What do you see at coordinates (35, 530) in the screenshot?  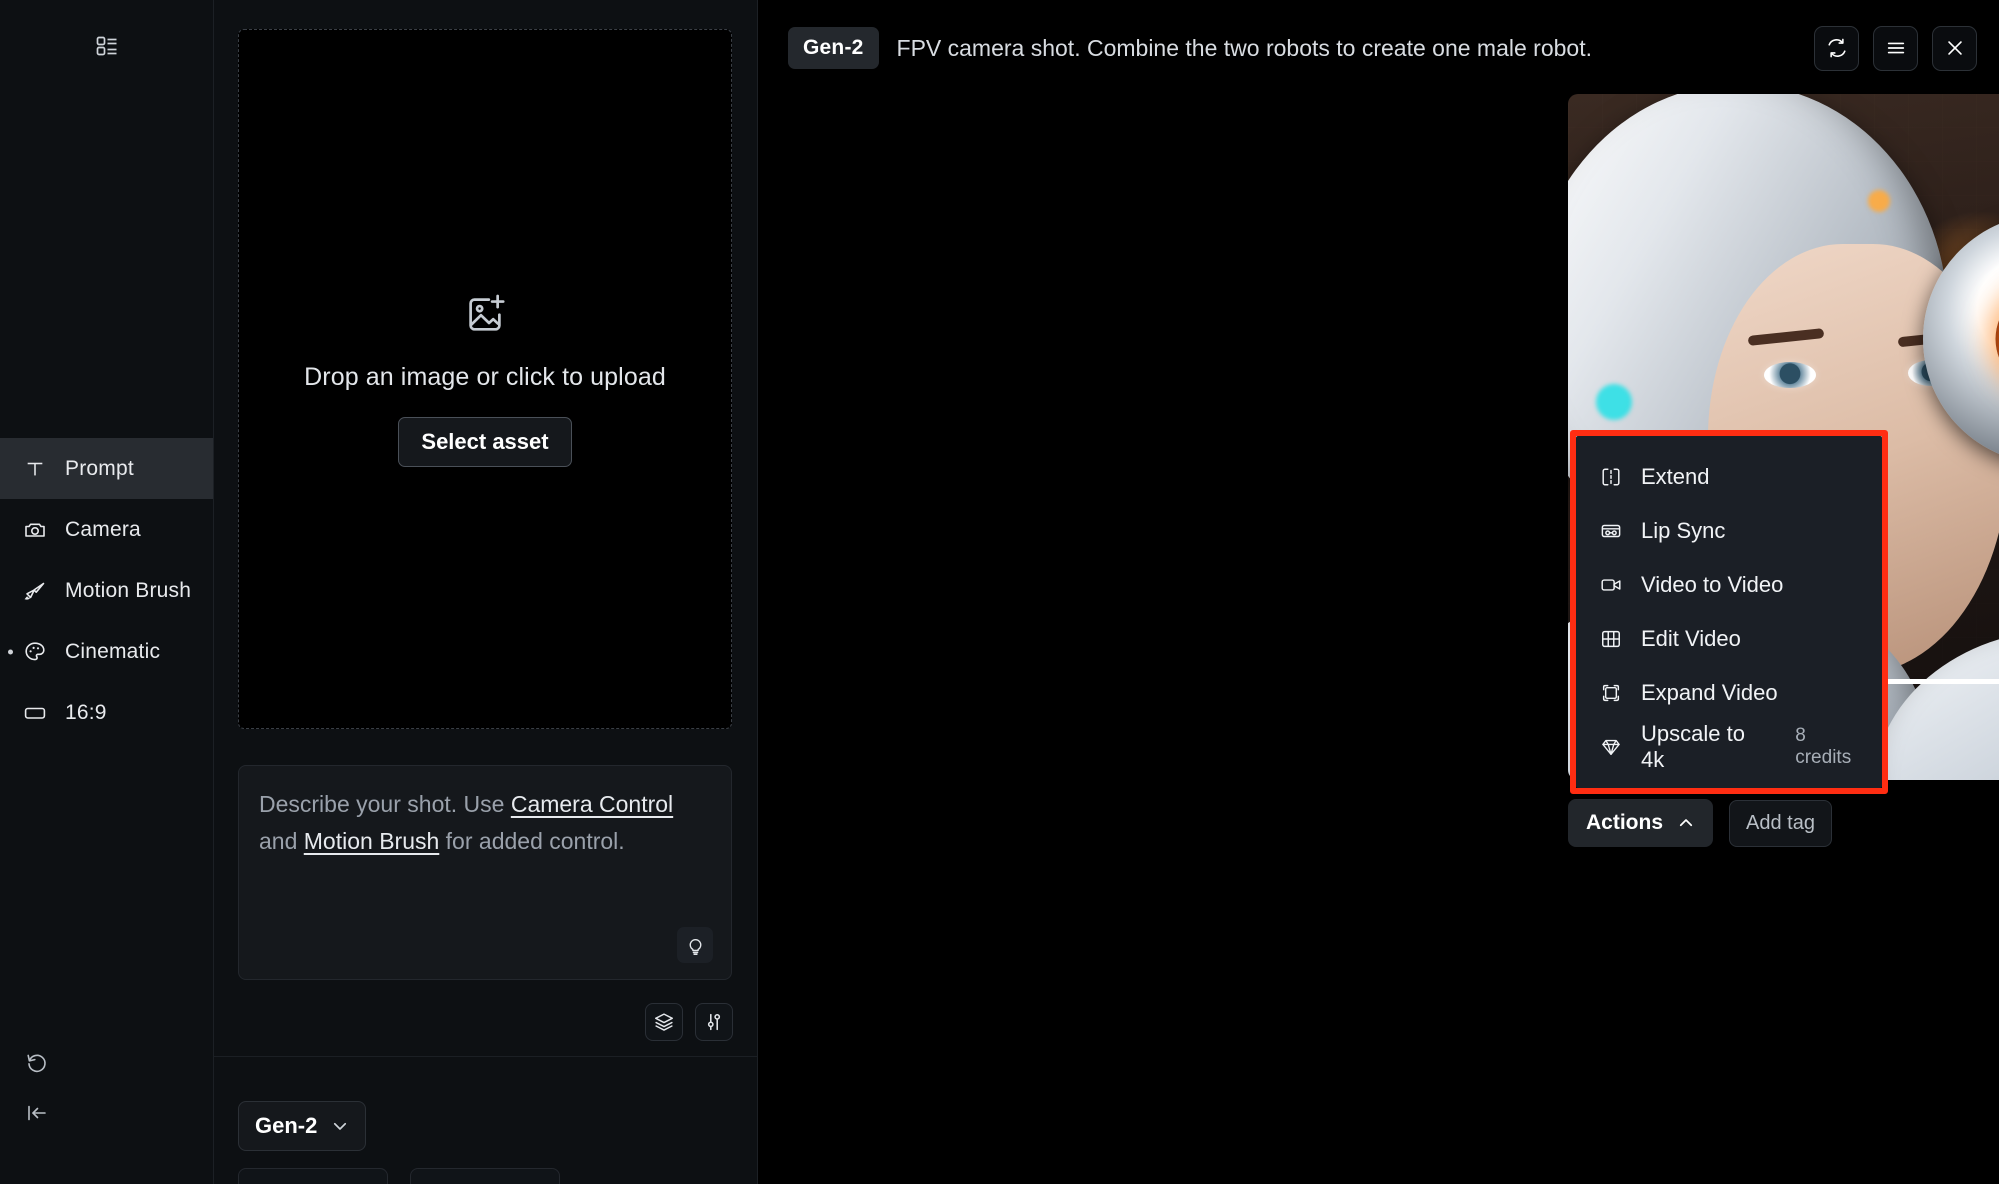 I see `camera-icon` at bounding box center [35, 530].